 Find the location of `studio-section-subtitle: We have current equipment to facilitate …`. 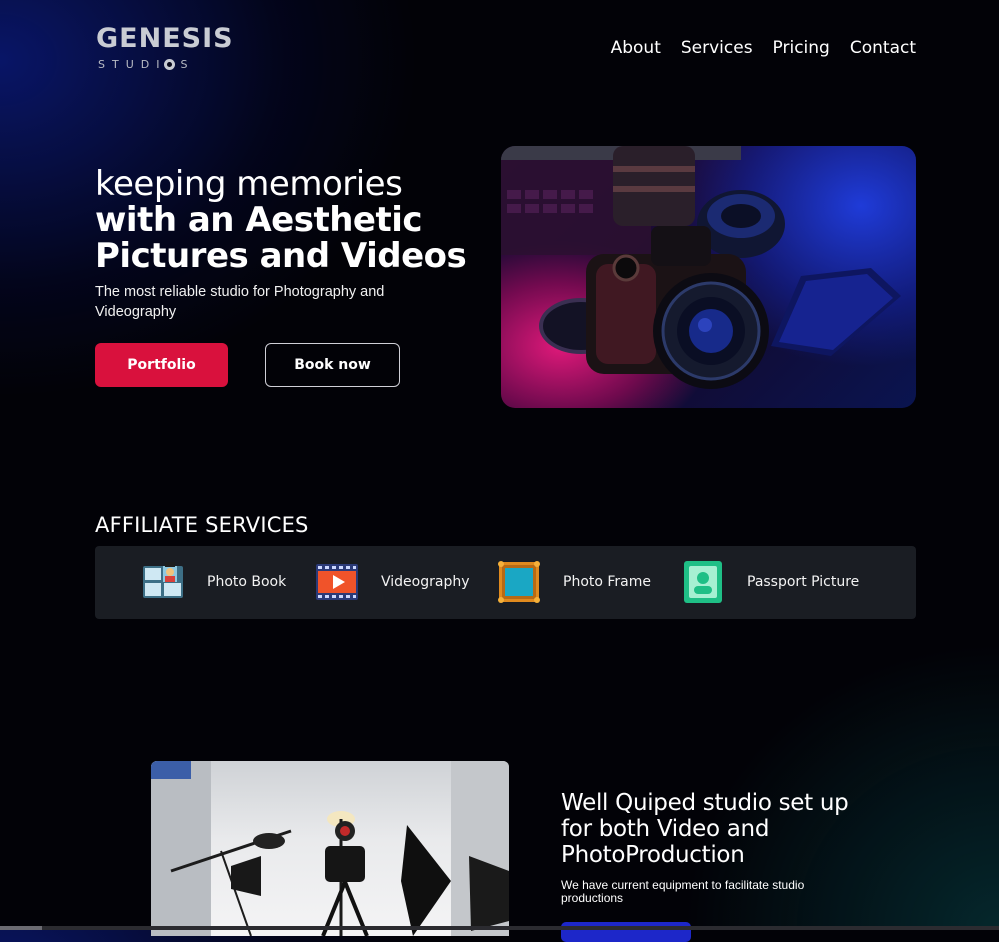

studio-section-subtitle: We have current equipment to facilitate … is located at coordinates (683, 891).